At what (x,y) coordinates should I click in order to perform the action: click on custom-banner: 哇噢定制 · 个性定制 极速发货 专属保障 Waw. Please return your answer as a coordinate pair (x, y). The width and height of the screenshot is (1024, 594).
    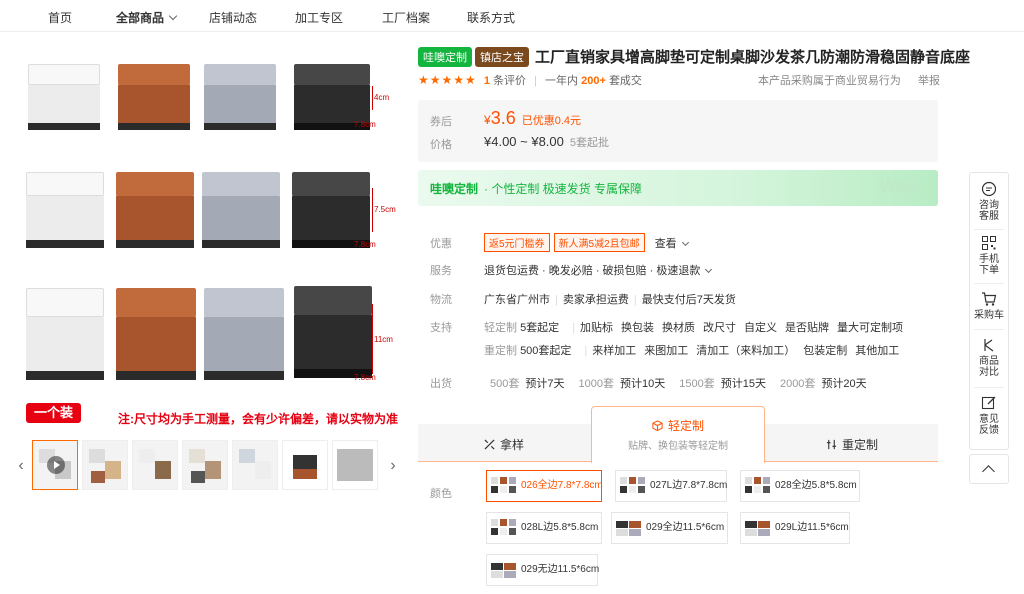
    Looking at the image, I should click on (678, 188).